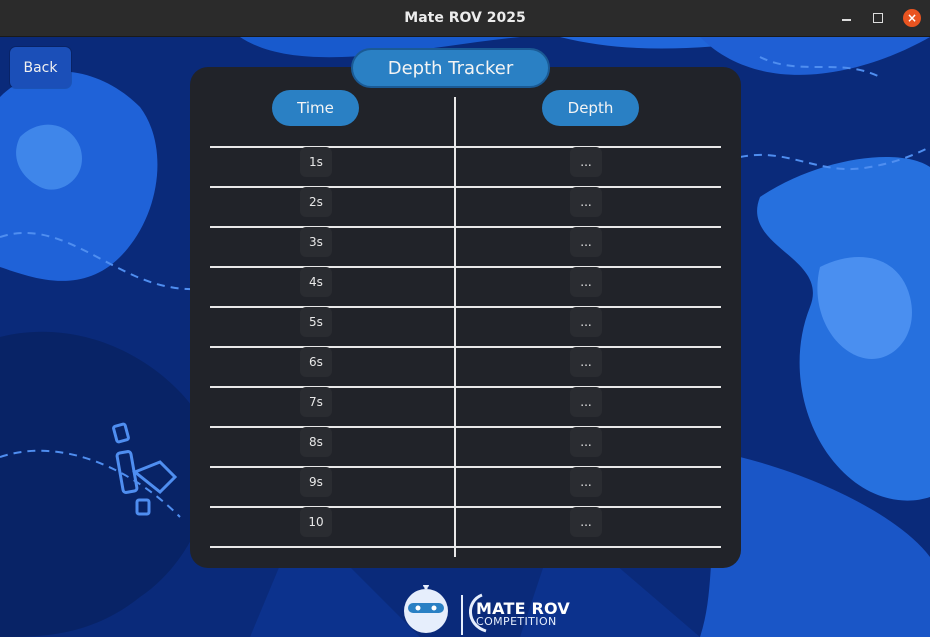 This screenshot has width=930, height=637. What do you see at coordinates (316, 402) in the screenshot?
I see `time-cell: 7s` at bounding box center [316, 402].